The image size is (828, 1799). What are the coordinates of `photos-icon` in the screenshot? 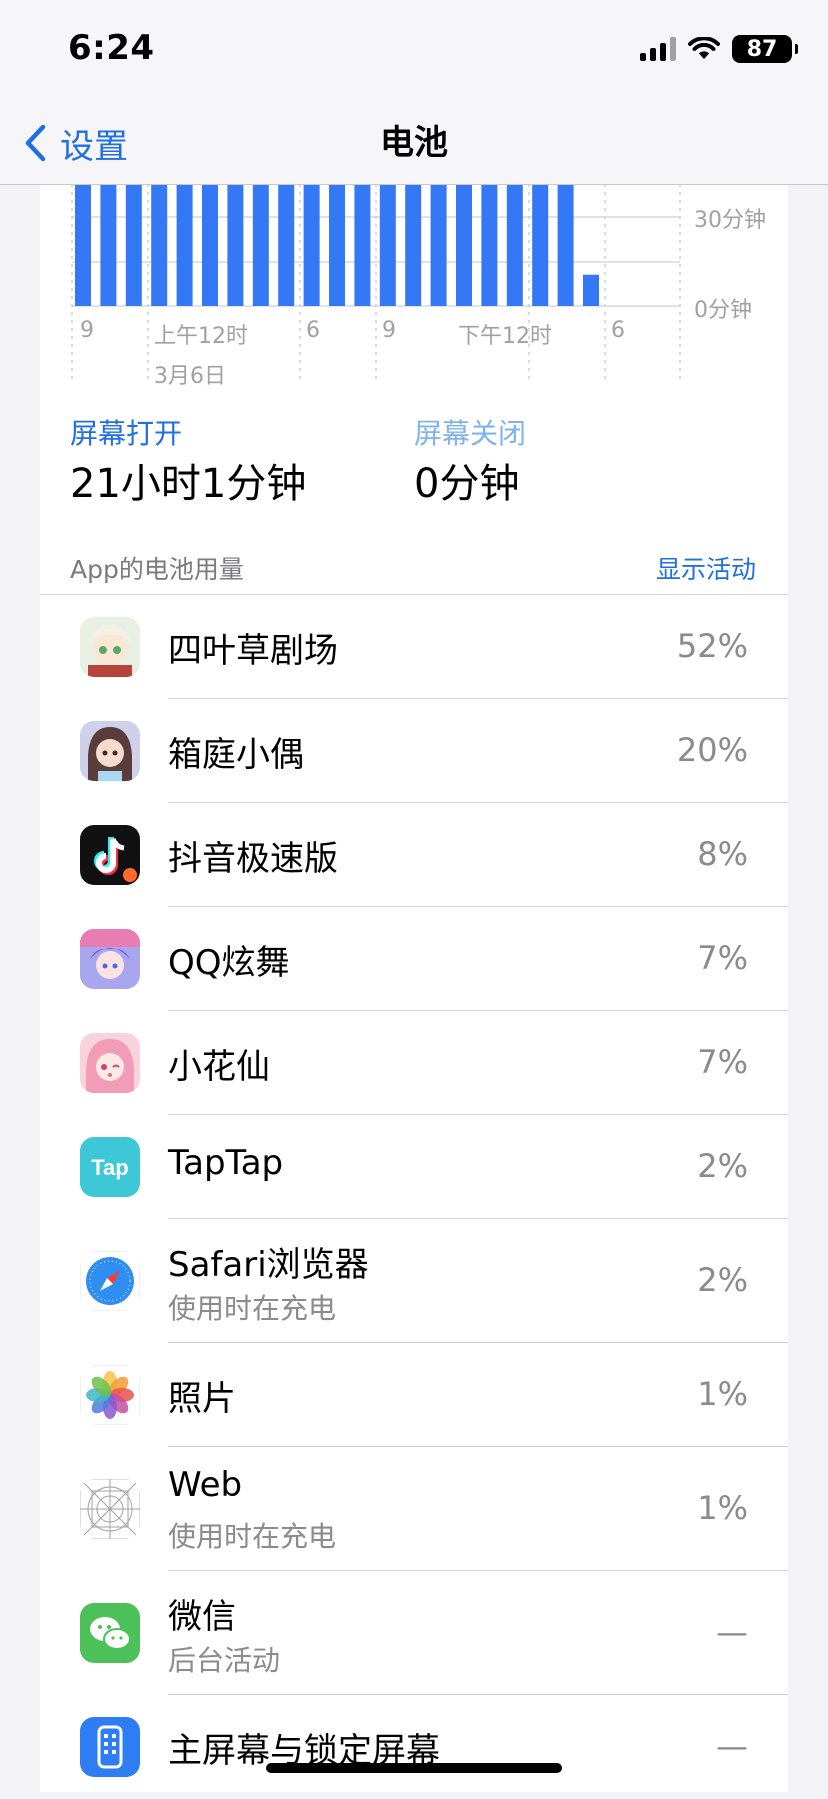 It's located at (110, 1395).